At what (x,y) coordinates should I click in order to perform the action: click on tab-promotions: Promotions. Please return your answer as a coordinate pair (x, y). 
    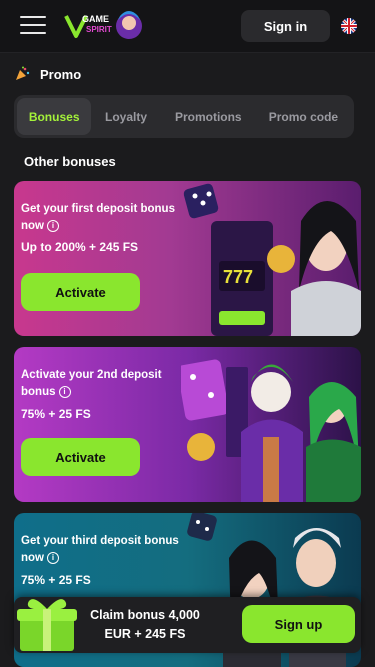
    Looking at the image, I should click on (208, 116).